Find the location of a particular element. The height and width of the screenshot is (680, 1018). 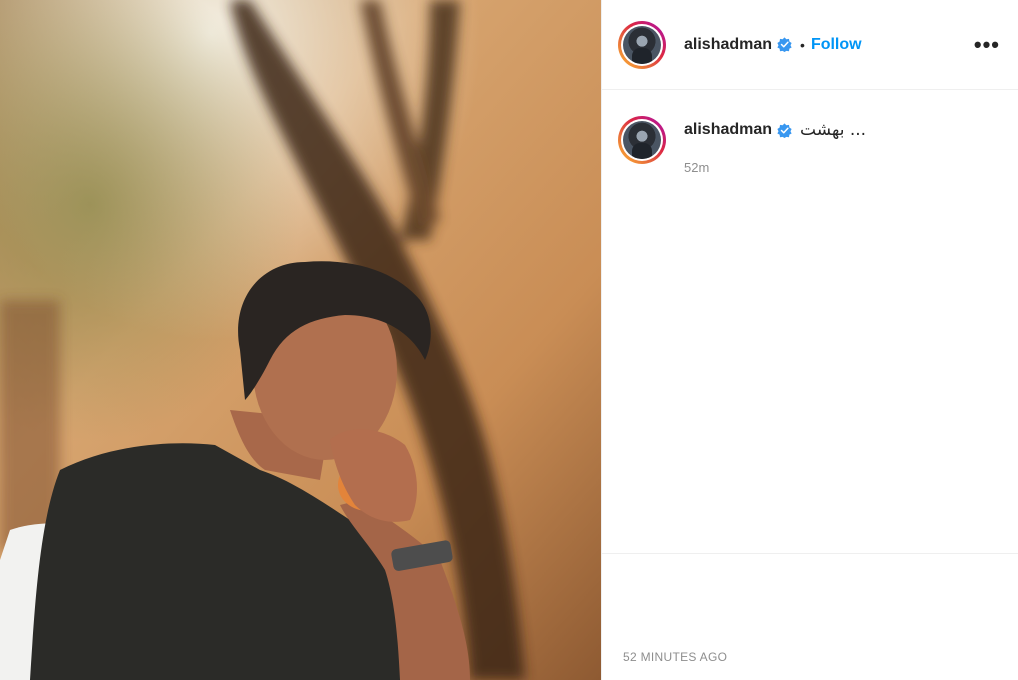

author-avatar is located at coordinates (642, 44).